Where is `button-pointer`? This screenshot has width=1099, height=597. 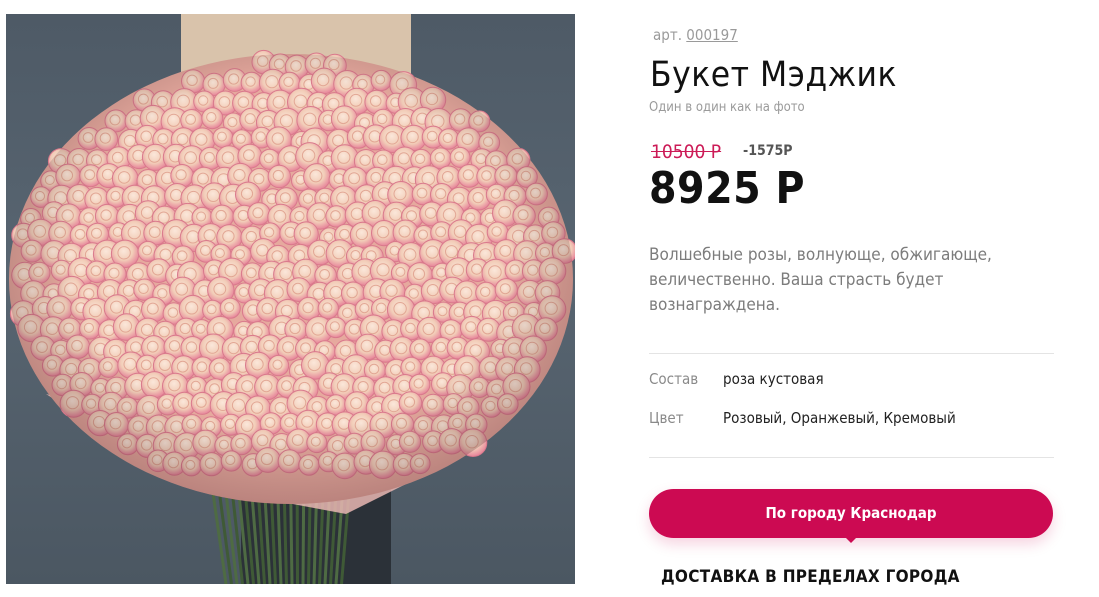 button-pointer is located at coordinates (851, 539).